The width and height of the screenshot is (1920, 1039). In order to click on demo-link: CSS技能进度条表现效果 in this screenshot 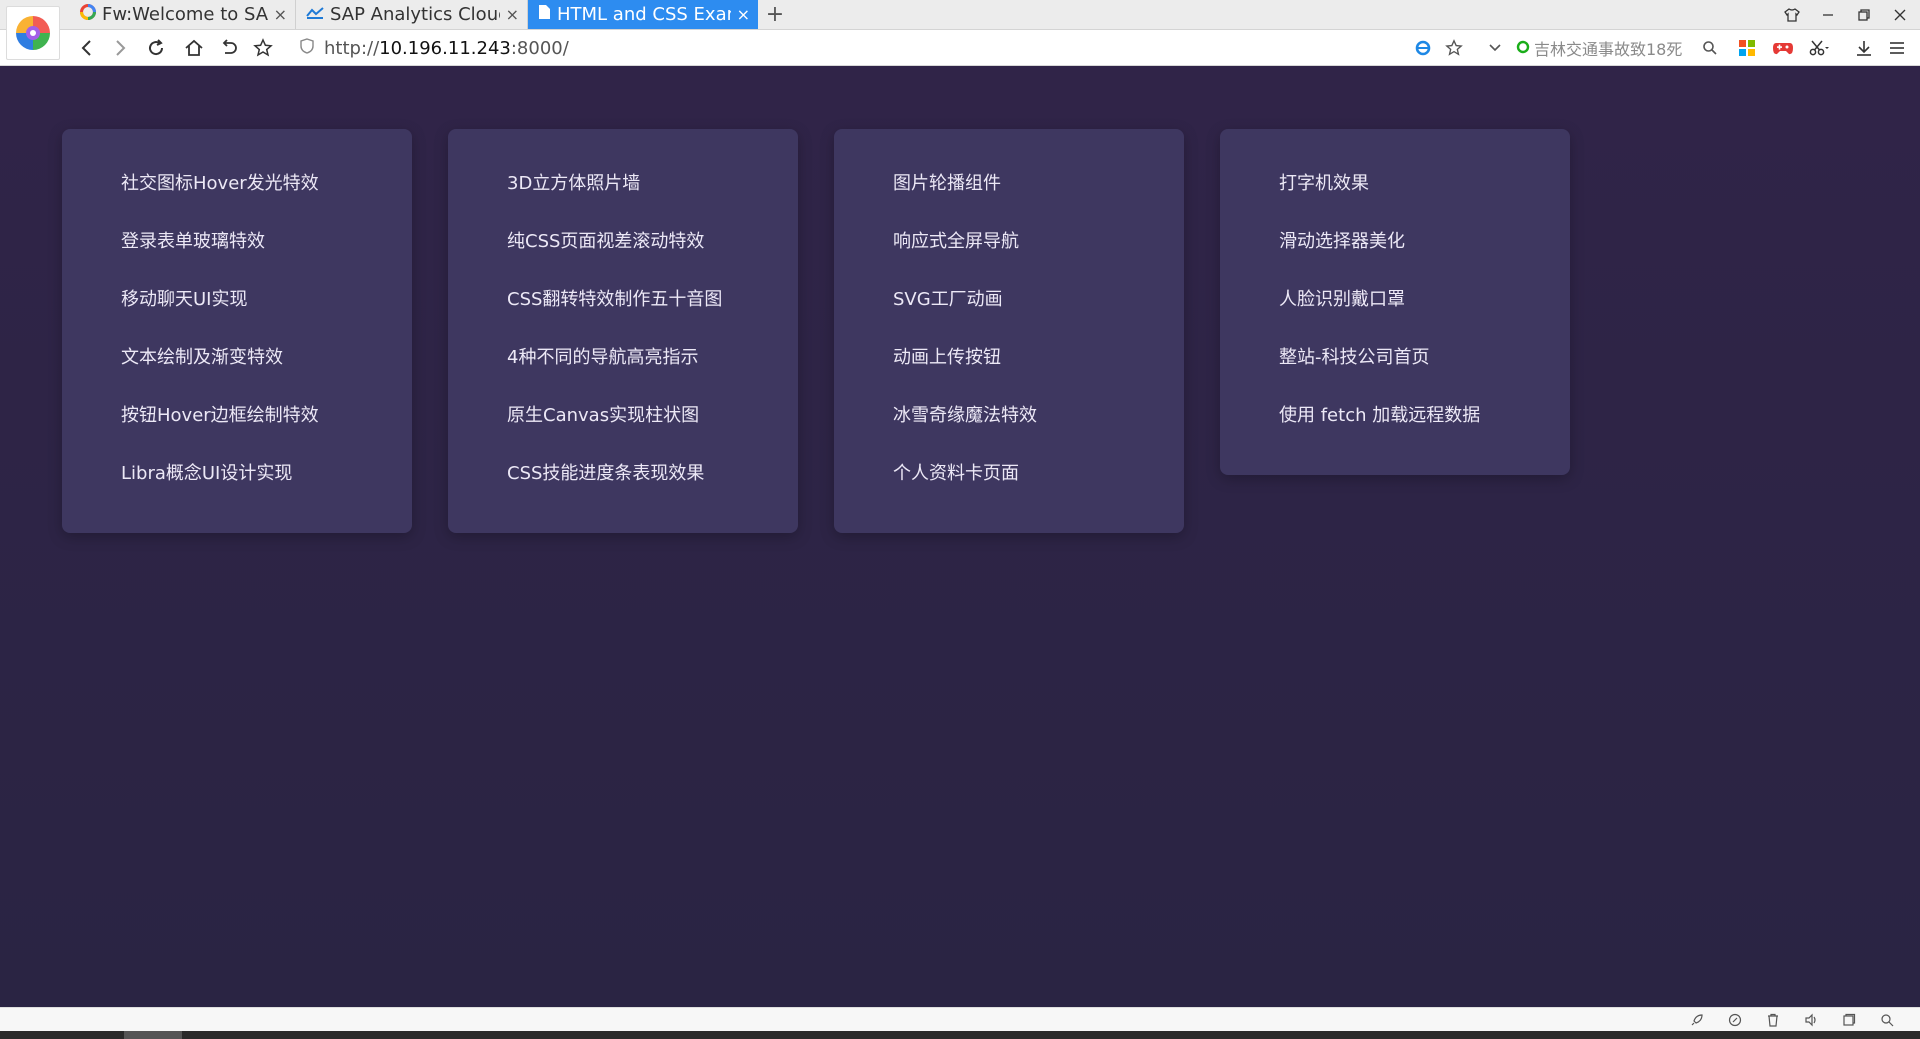, I will do `click(623, 486)`.